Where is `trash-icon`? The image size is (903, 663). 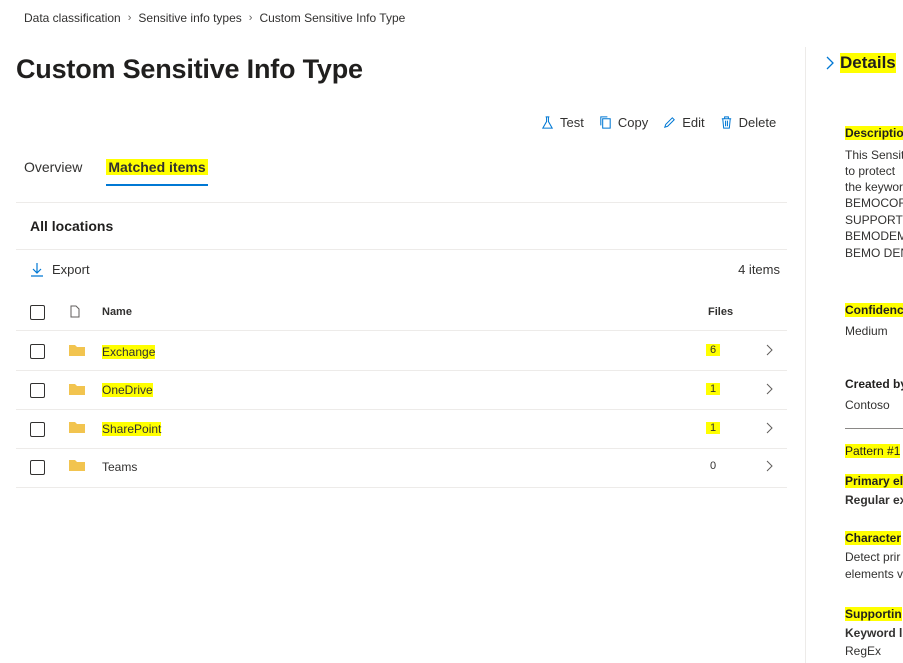
trash-icon is located at coordinates (726, 122).